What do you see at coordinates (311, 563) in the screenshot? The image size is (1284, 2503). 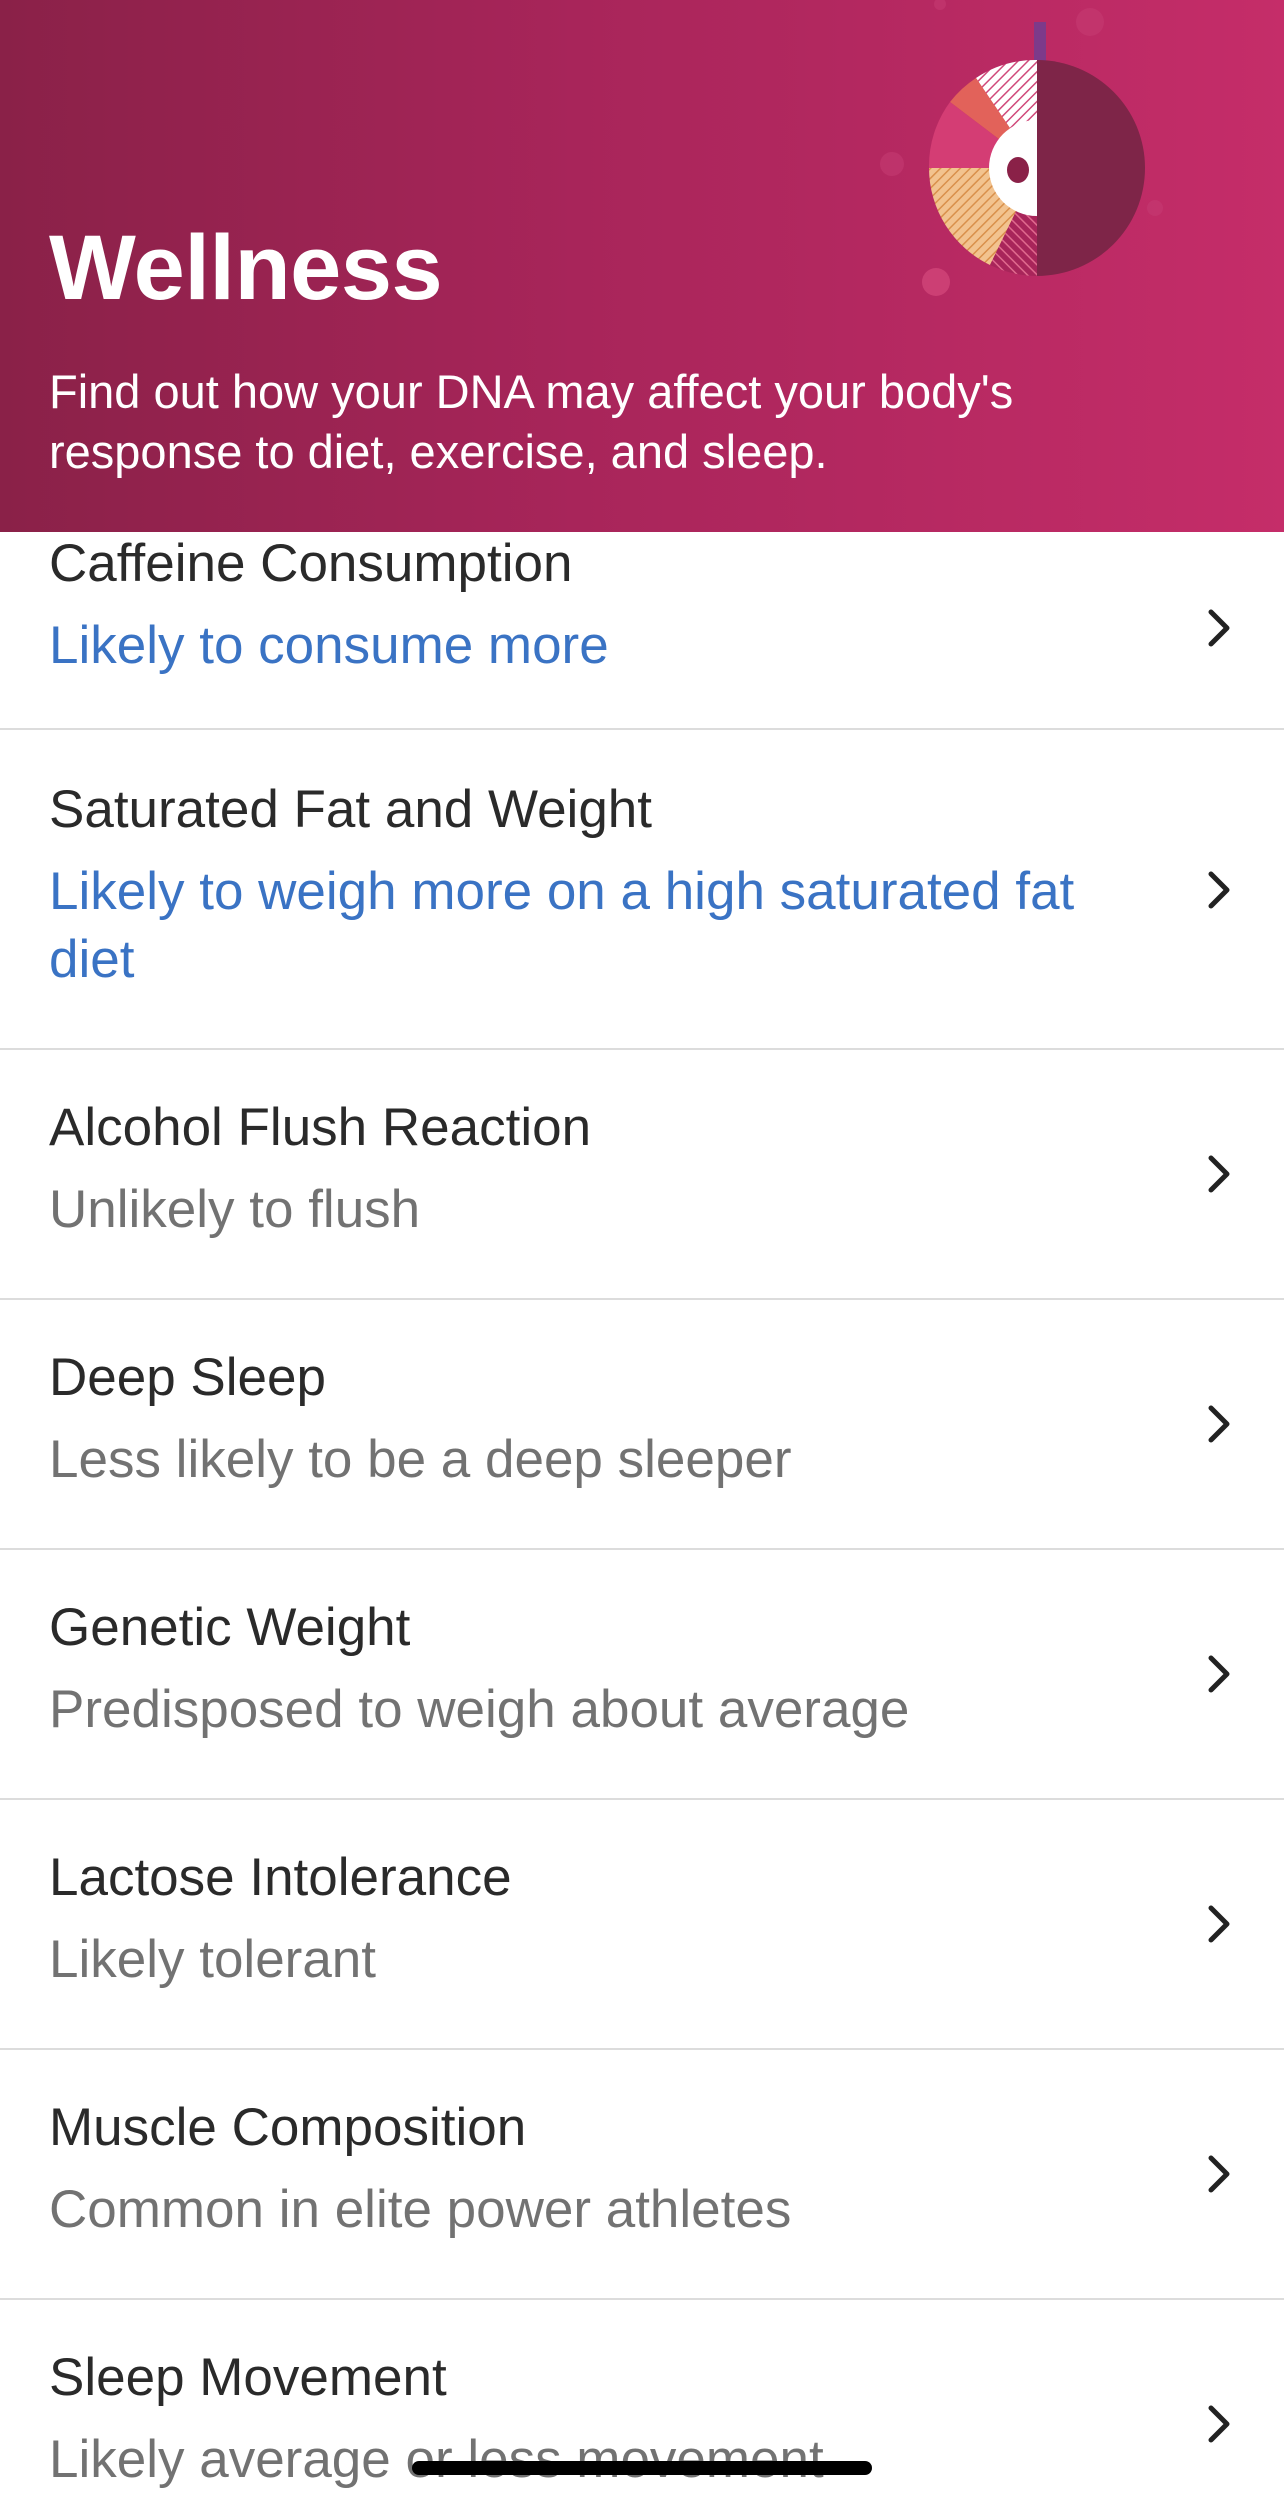 I see `report-title: Caffeine Consumption` at bounding box center [311, 563].